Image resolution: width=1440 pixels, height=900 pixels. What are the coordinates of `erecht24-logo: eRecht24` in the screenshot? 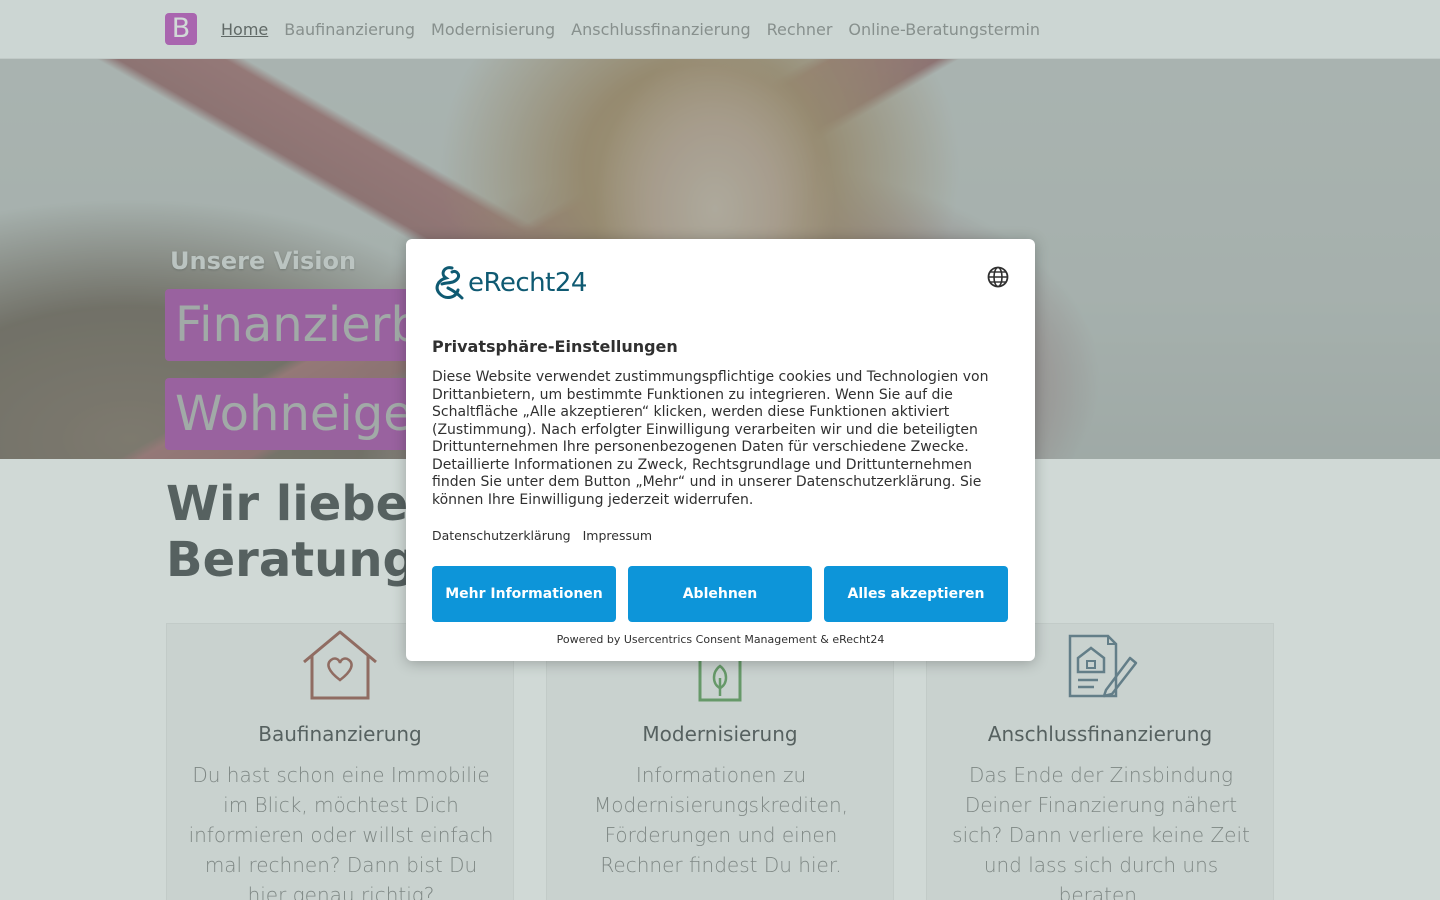 It's located at (509, 283).